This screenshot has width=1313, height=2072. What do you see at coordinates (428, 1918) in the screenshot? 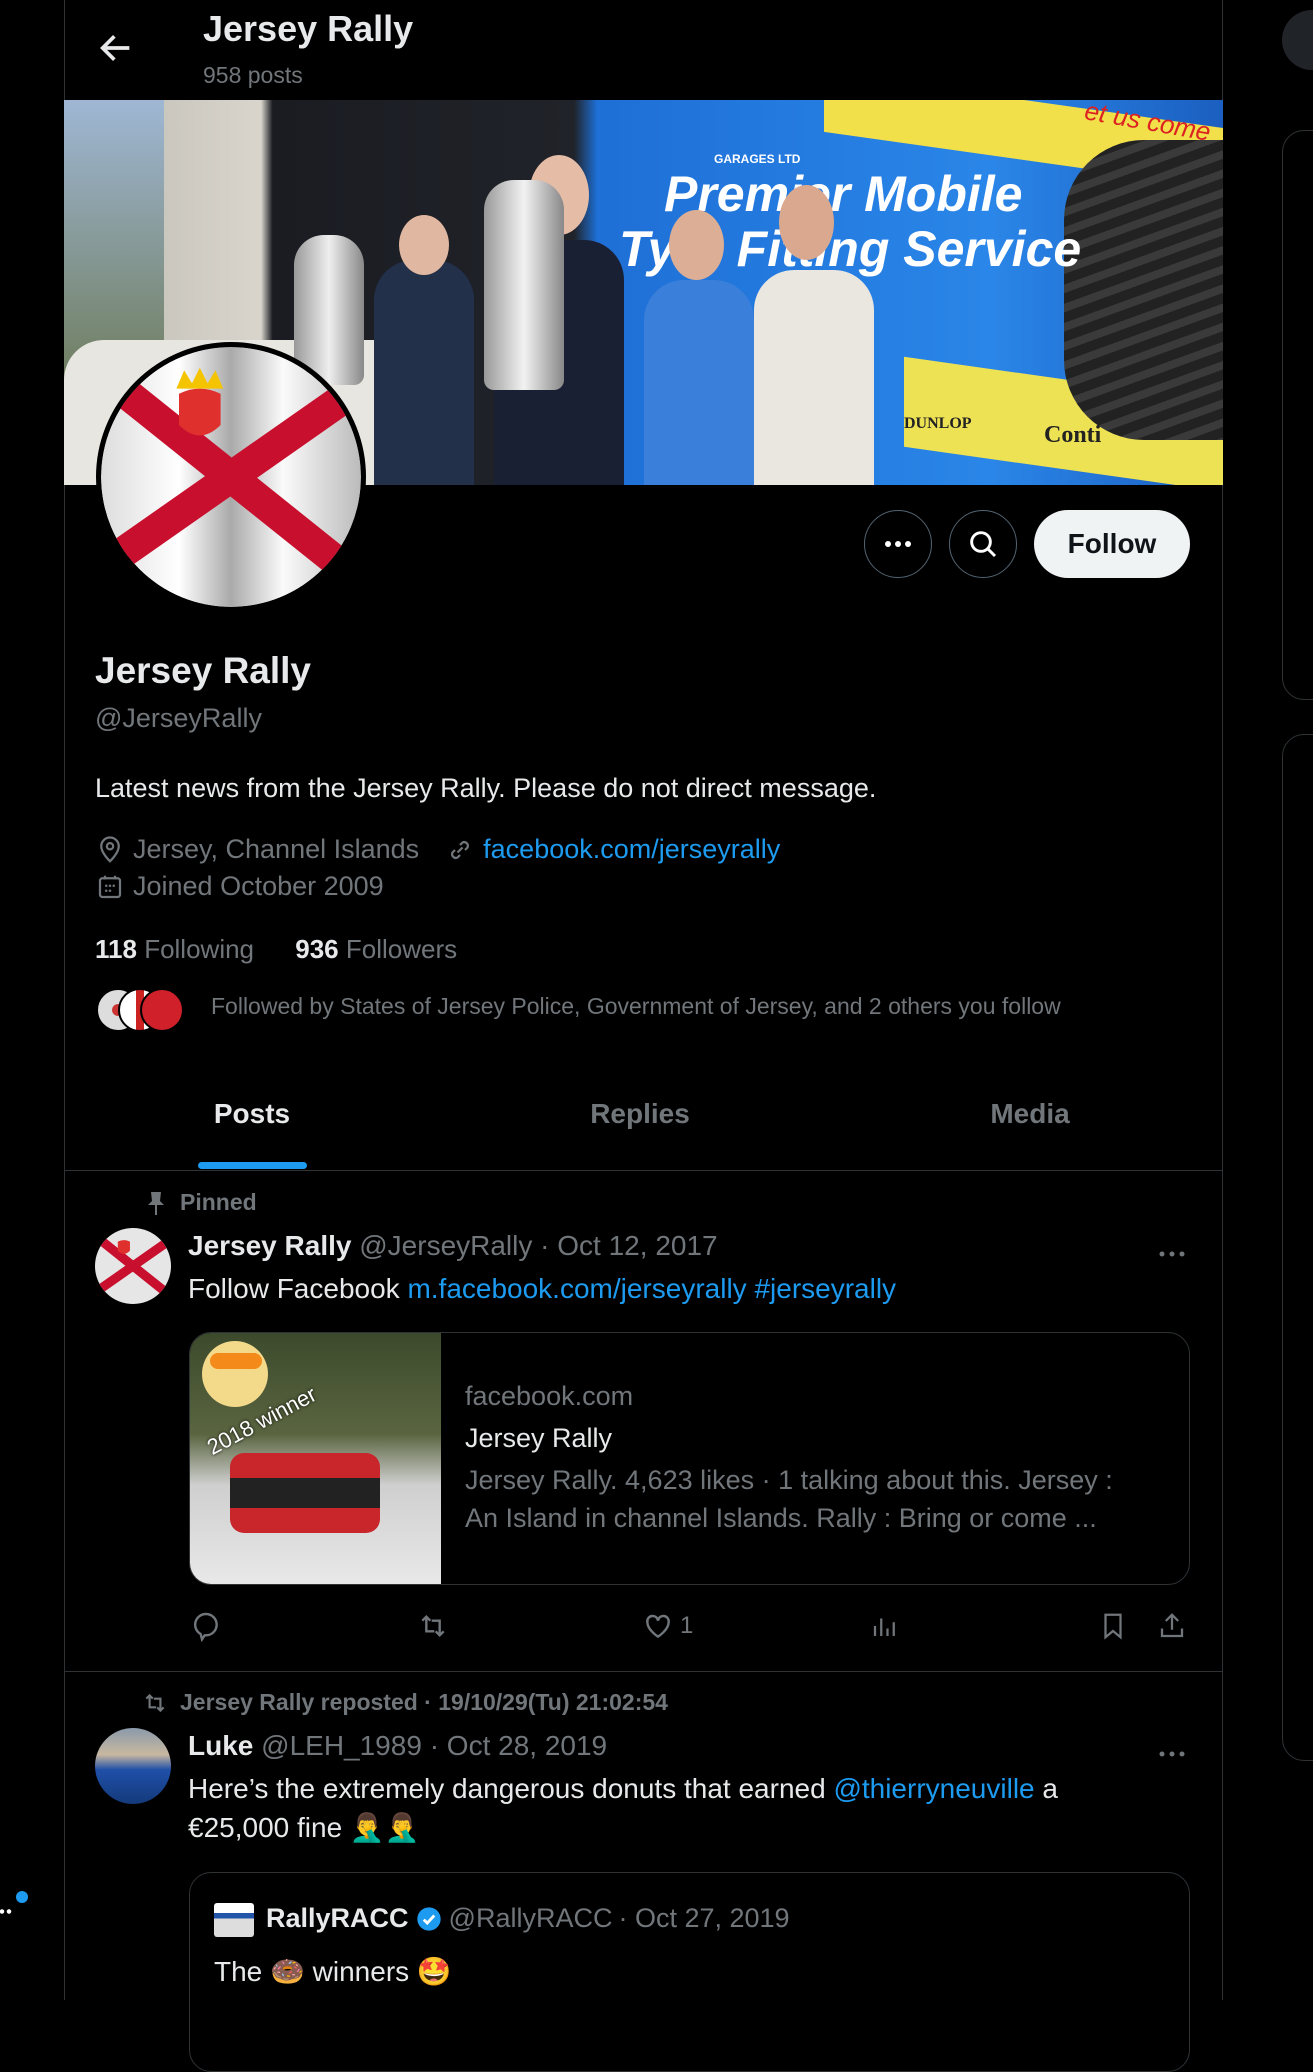
I see `verified-badge-icon` at bounding box center [428, 1918].